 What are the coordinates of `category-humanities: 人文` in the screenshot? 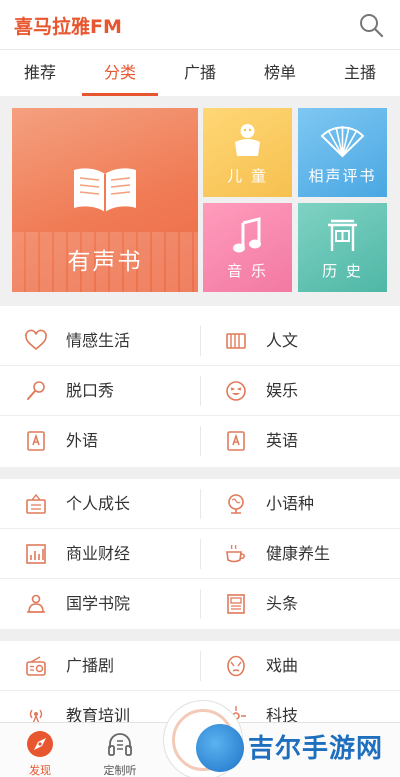 It's located at (300, 341).